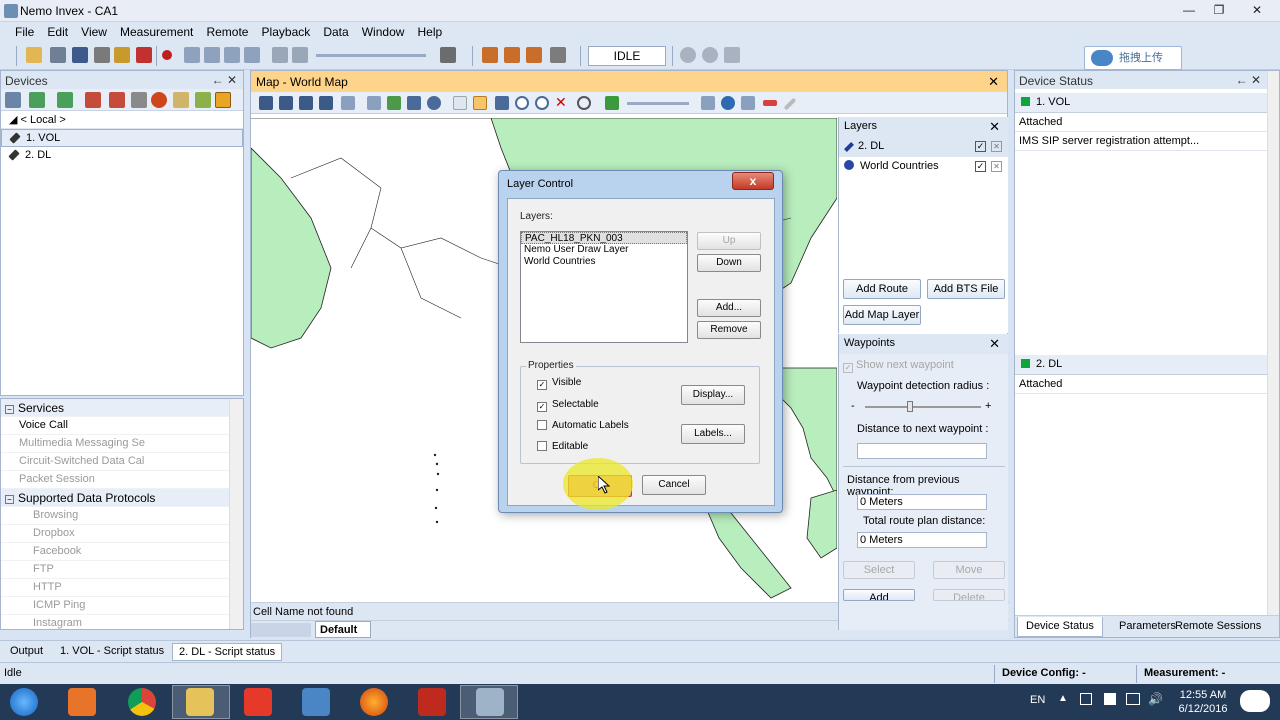 The width and height of the screenshot is (1280, 720). I want to click on protocols-header: − Supported Data Protocols, so click(122, 498).